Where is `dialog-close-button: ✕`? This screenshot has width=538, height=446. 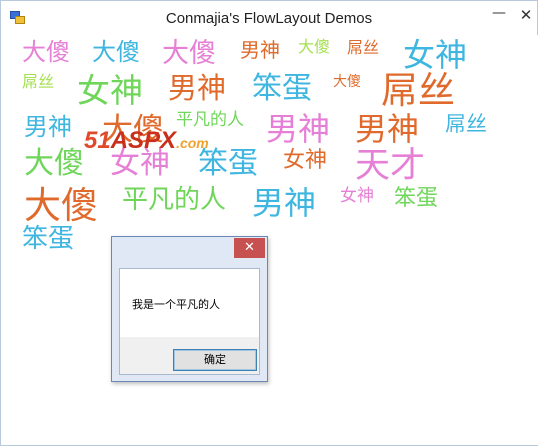
dialog-close-button: ✕ is located at coordinates (249, 248).